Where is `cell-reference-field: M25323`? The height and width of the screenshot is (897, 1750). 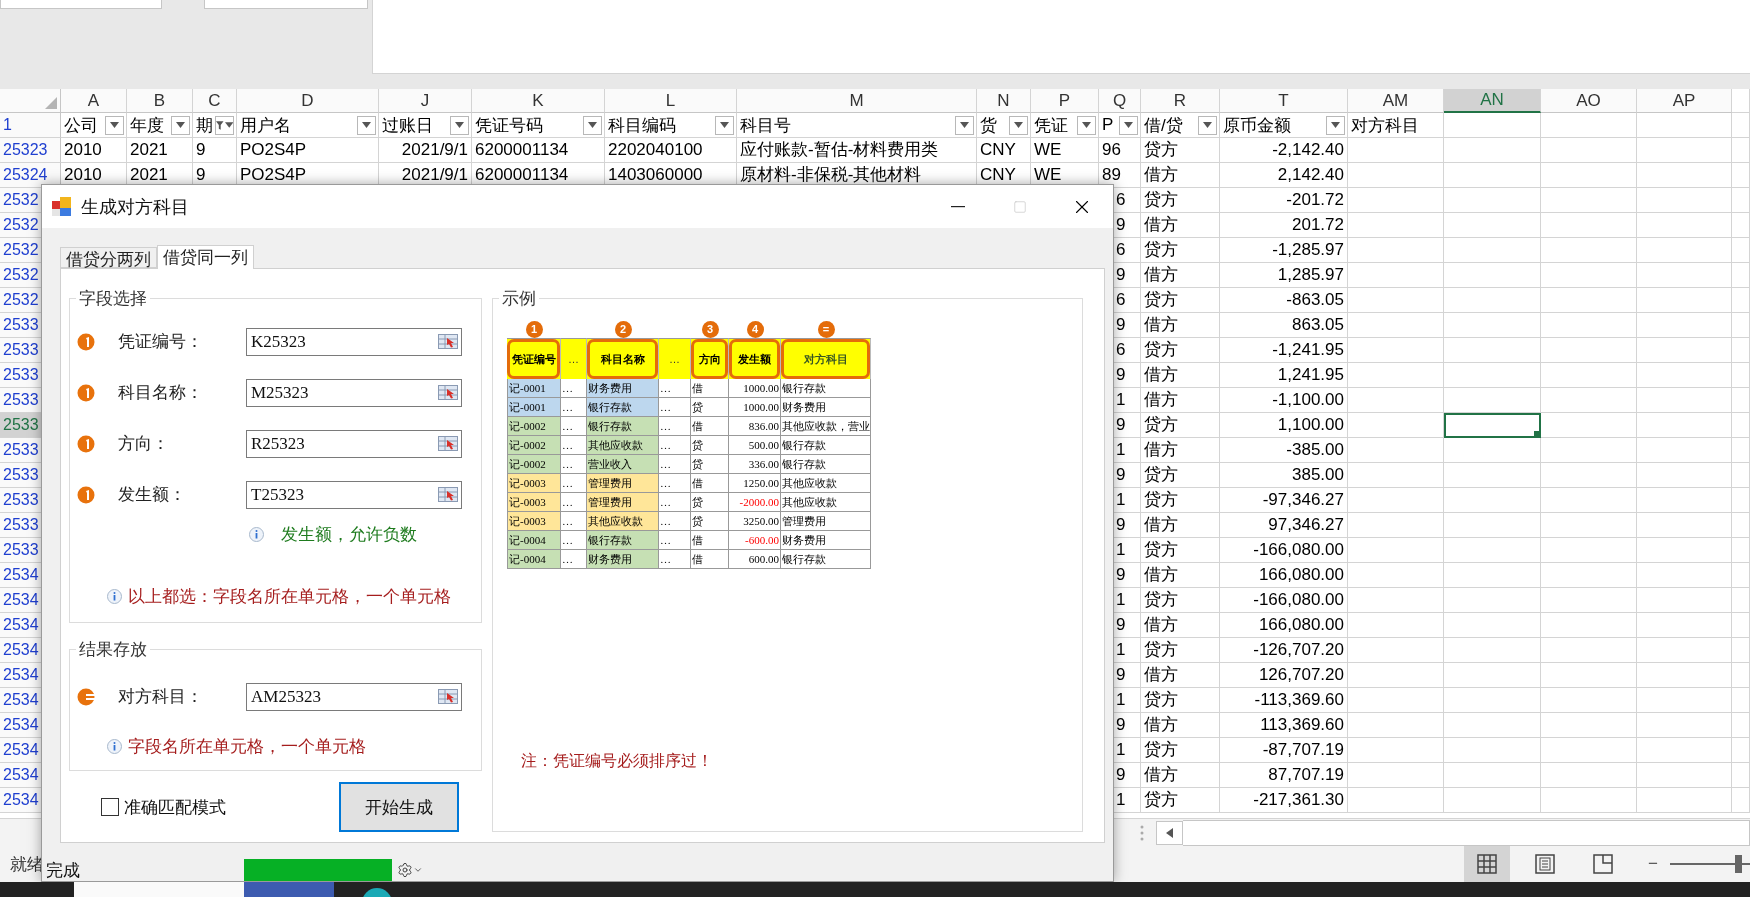
cell-reference-field: M25323 is located at coordinates (354, 392).